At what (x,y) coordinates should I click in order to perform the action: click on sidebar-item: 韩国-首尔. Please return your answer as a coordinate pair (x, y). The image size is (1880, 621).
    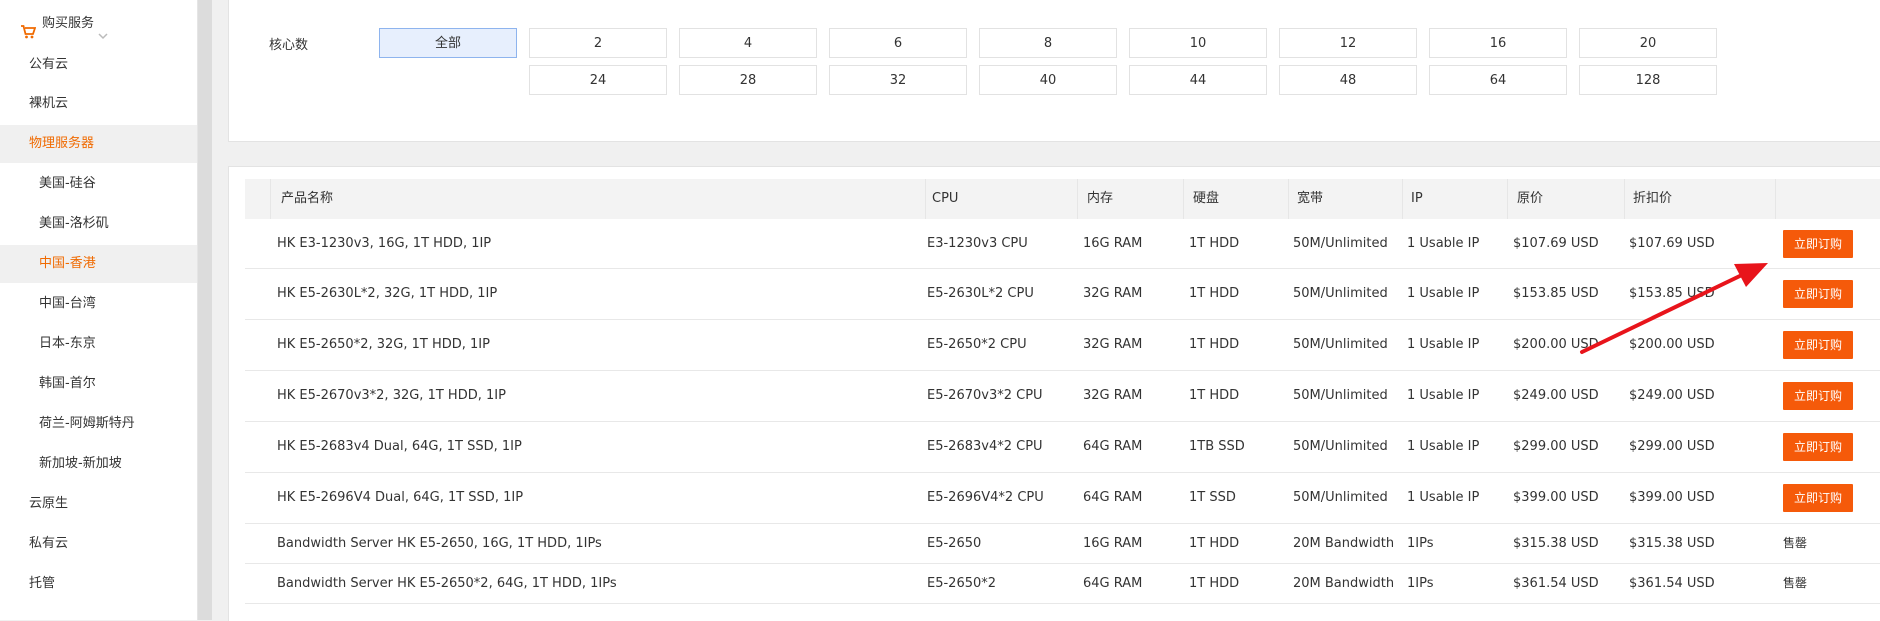
    Looking at the image, I should click on (98, 384).